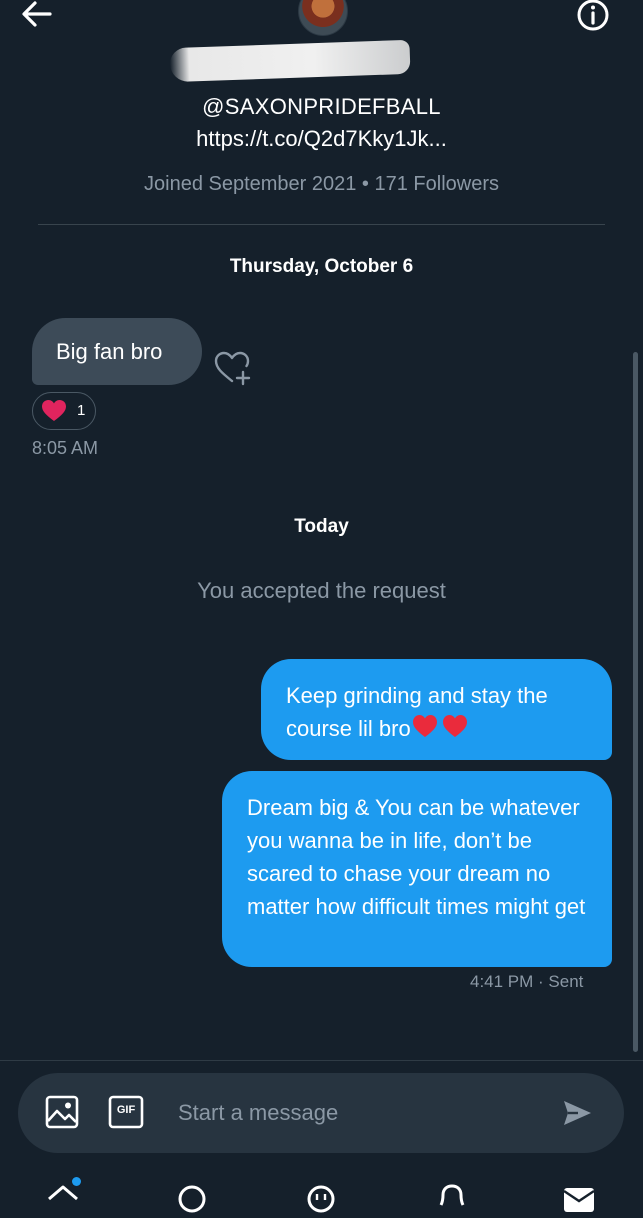 The width and height of the screenshot is (643, 1218). What do you see at coordinates (321, 266) in the screenshot?
I see `date-separator: Thursday, October 6` at bounding box center [321, 266].